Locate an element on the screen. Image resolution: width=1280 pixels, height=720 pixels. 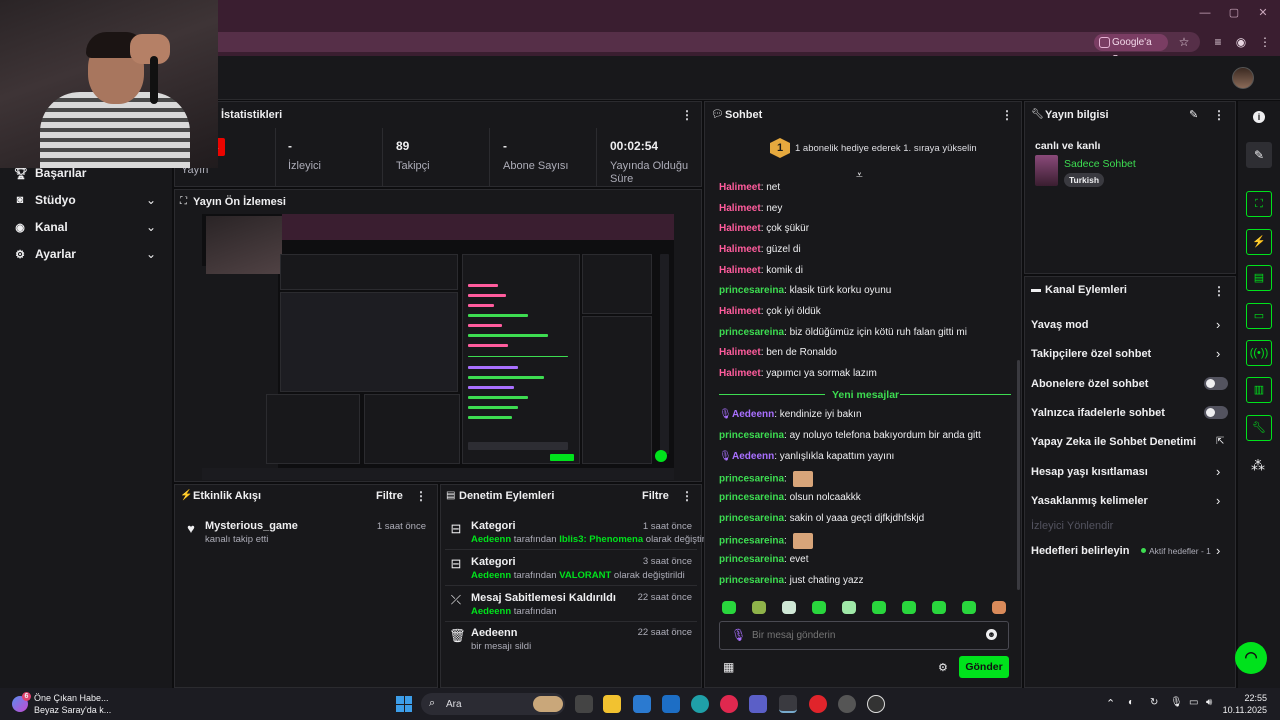
action-banned-words: Yasaklanmış kelimeler is located at coordinates (1089, 501).